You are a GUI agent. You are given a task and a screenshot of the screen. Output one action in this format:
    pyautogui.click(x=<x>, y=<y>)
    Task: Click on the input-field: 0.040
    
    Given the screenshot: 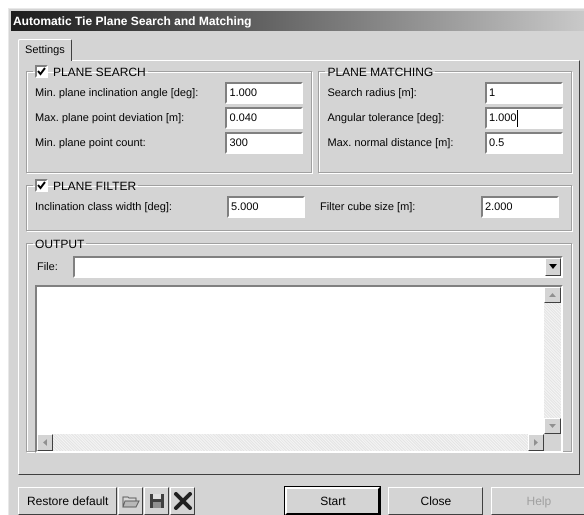 What is the action you would take?
    pyautogui.click(x=264, y=118)
    